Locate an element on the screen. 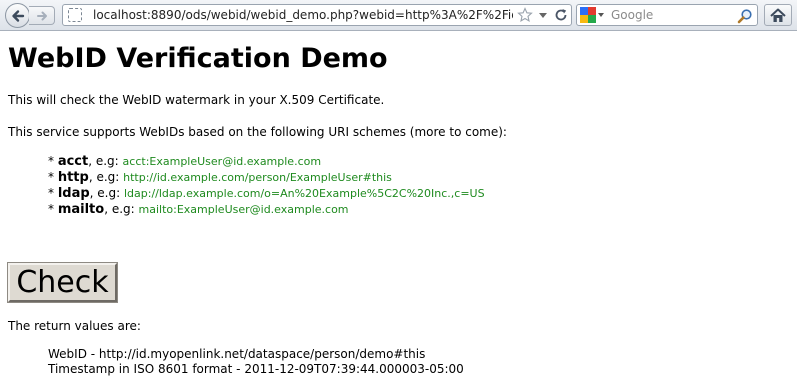 Image resolution: width=797 pixels, height=381 pixels. search-input is located at coordinates (671, 15).